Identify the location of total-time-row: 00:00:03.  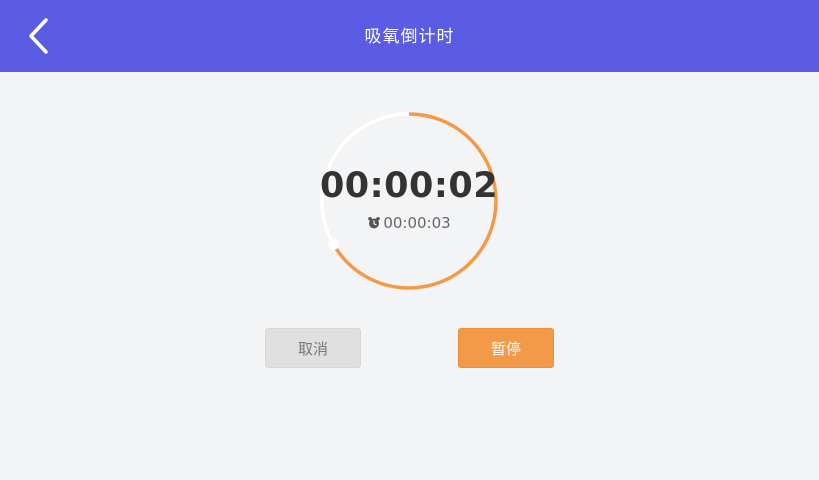
(409, 223).